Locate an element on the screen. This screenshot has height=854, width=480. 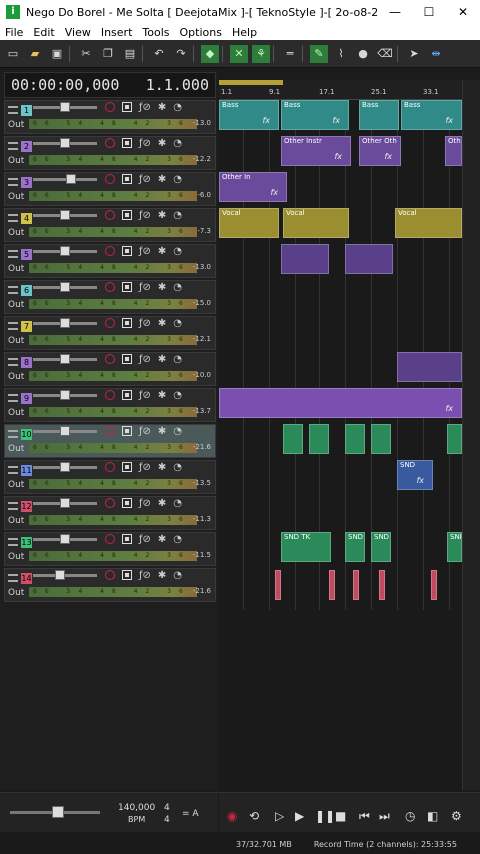
timeline-ruler: 1.1 9.1 17.1 25.1 33.1 is located at coordinates (340, 90).